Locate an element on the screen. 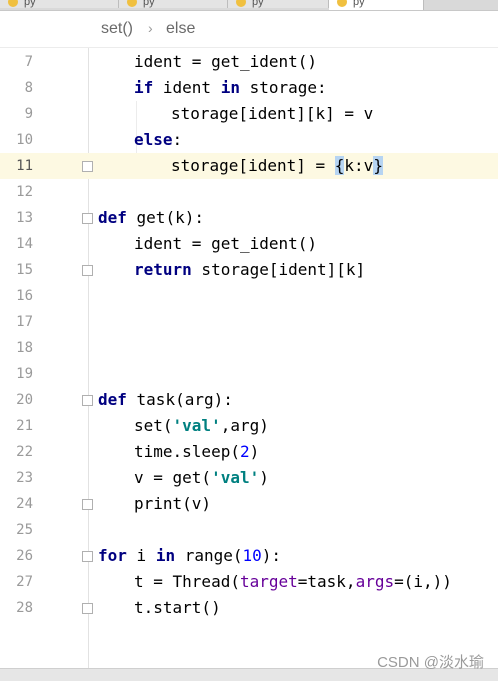 Image resolution: width=498 pixels, height=681 pixels. keyword-token: if is located at coordinates (144, 87).